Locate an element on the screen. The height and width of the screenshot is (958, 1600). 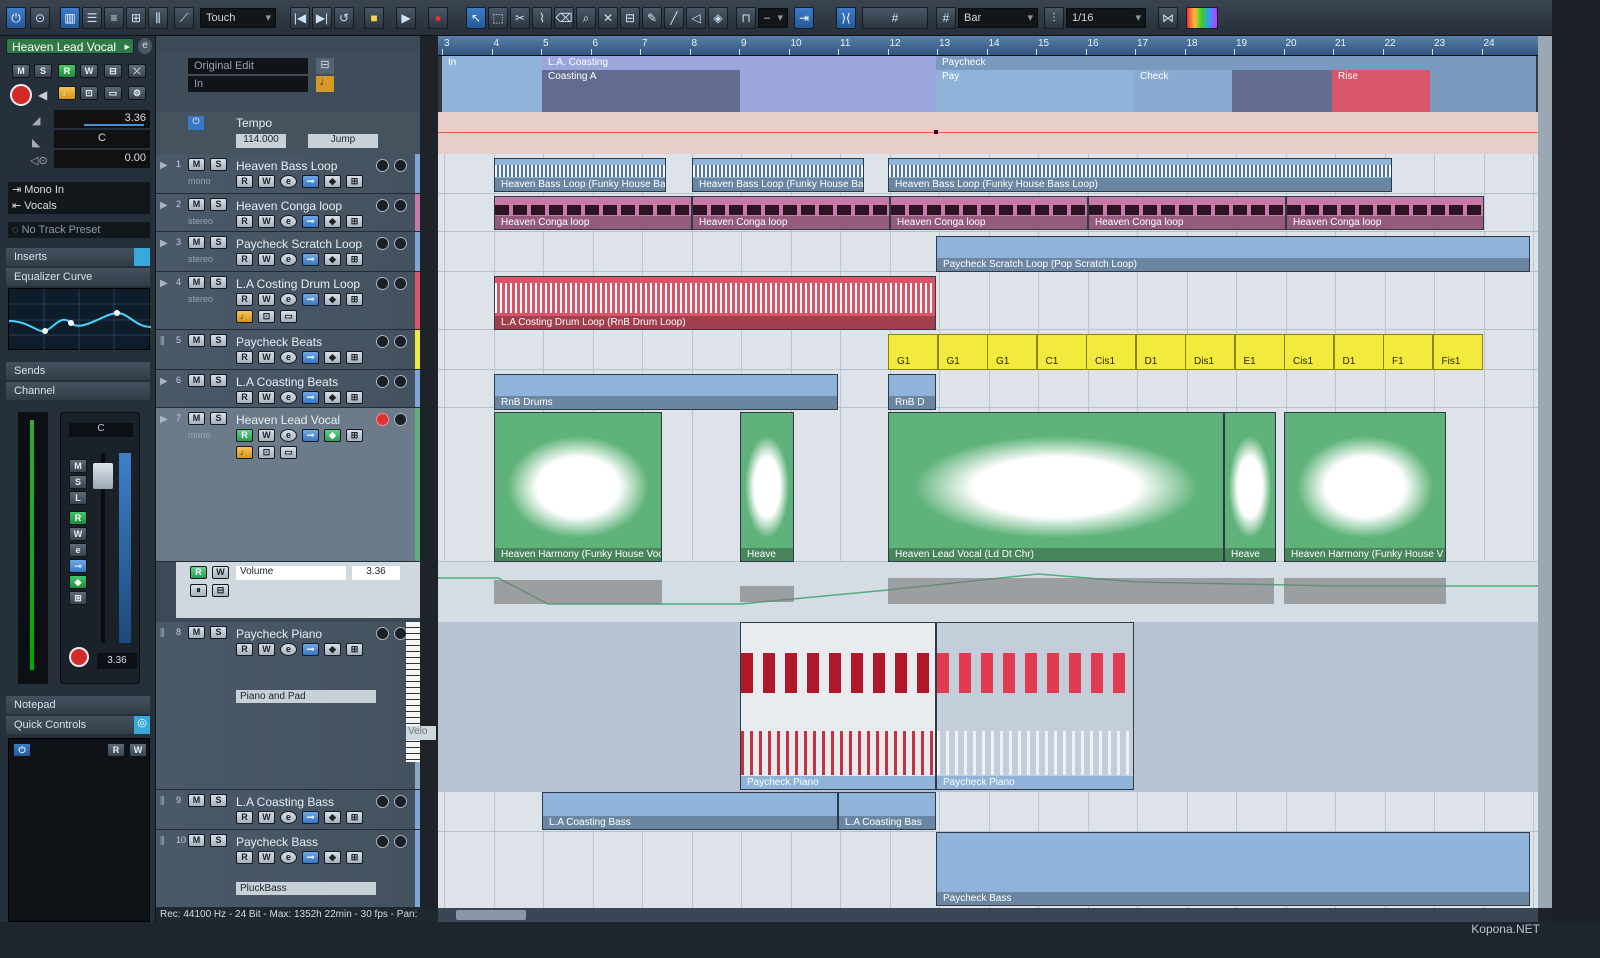
show-pool-icon: ⊞ is located at coordinates (136, 18).